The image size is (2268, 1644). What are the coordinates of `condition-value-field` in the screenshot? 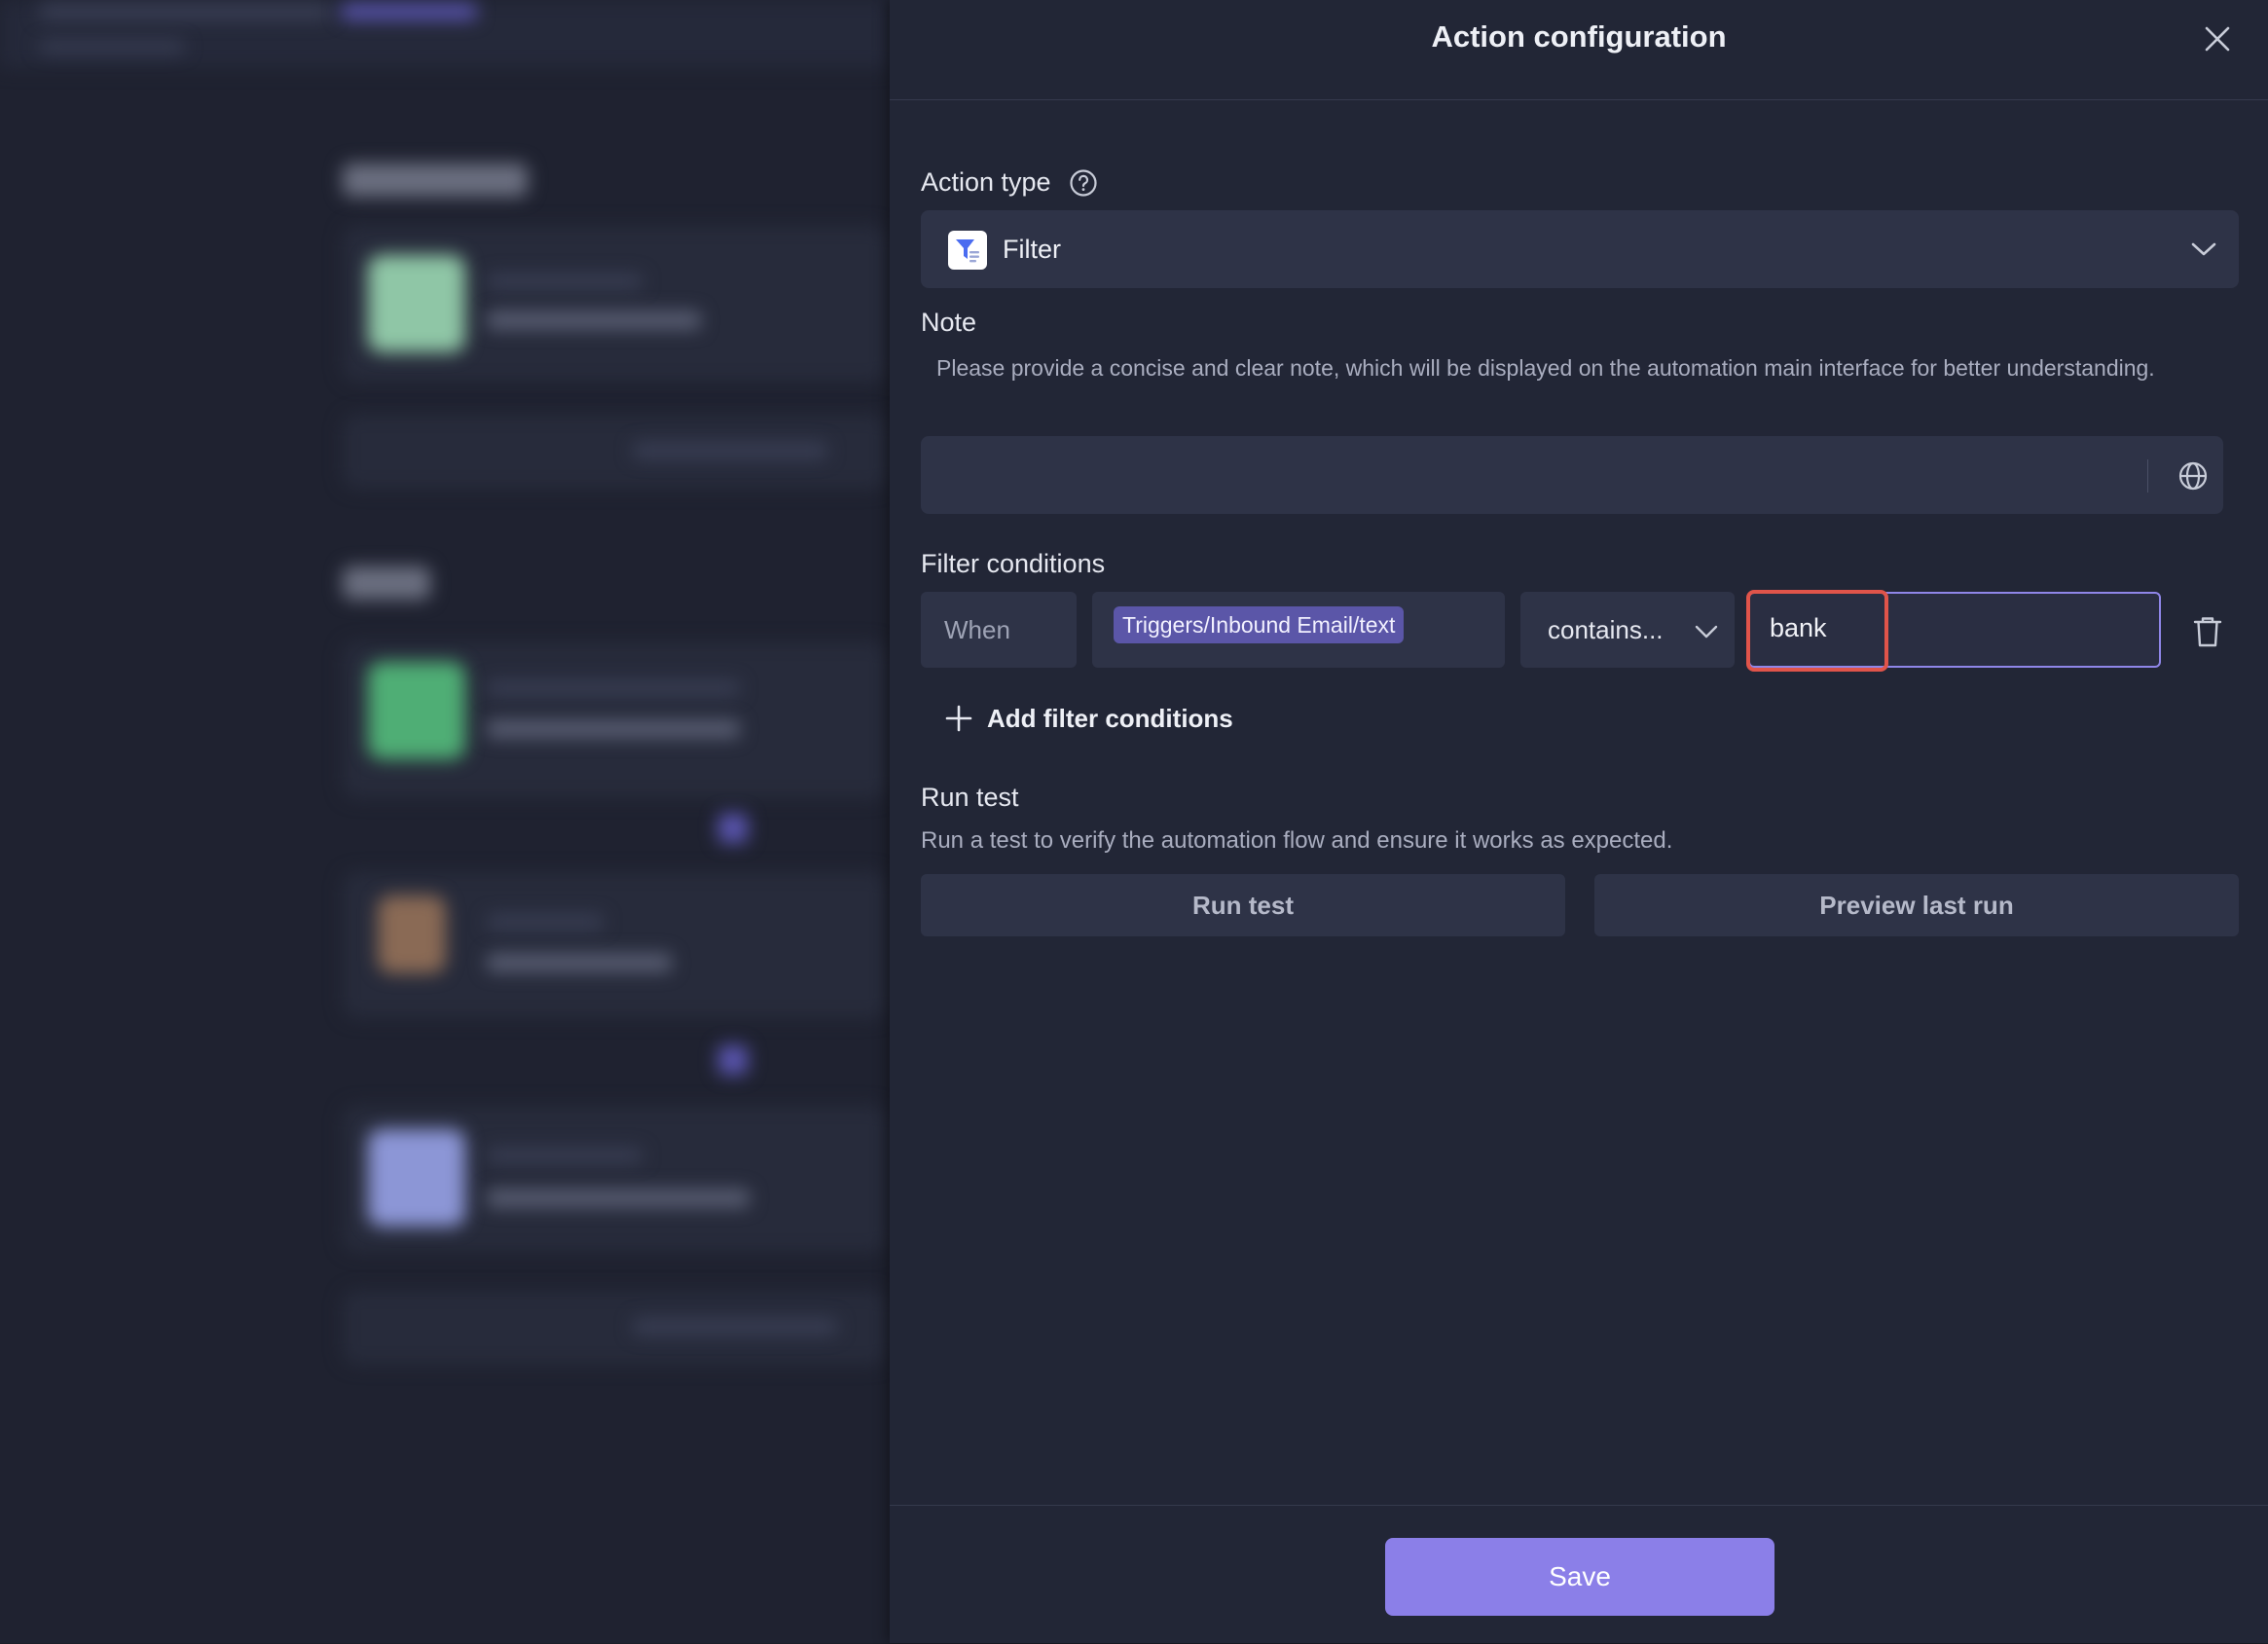 It's located at (1954, 630).